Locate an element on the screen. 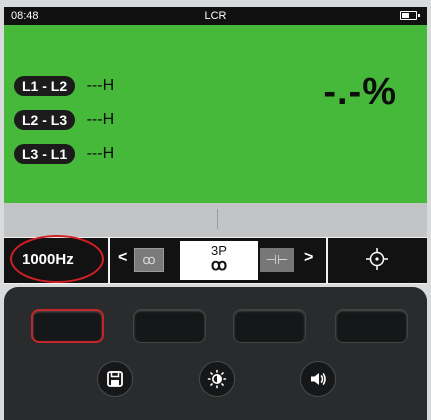 This screenshot has height=420, width=431. mode-selector: < ꝏ 3P ꝏ ⊣⊢ > is located at coordinates (218, 260).